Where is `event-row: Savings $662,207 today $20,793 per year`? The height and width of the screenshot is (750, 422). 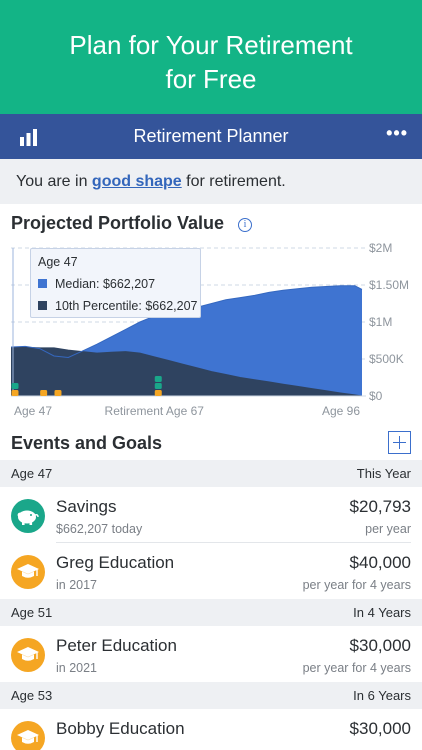
event-row: Savings $662,207 today $20,793 per year is located at coordinates (211, 515).